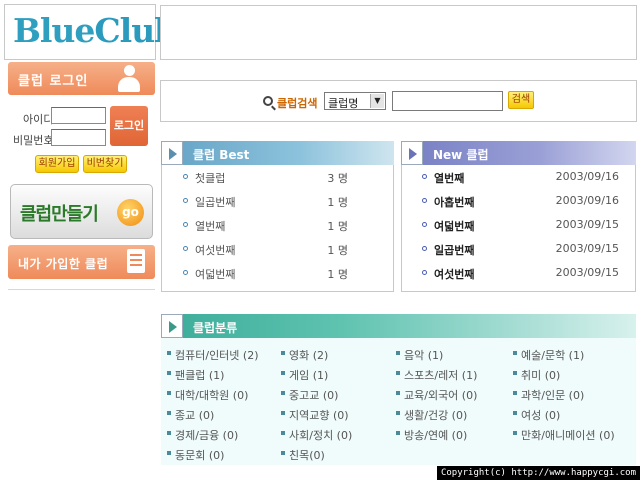  Describe the element at coordinates (447, 101) in the screenshot. I see `search-input` at that location.